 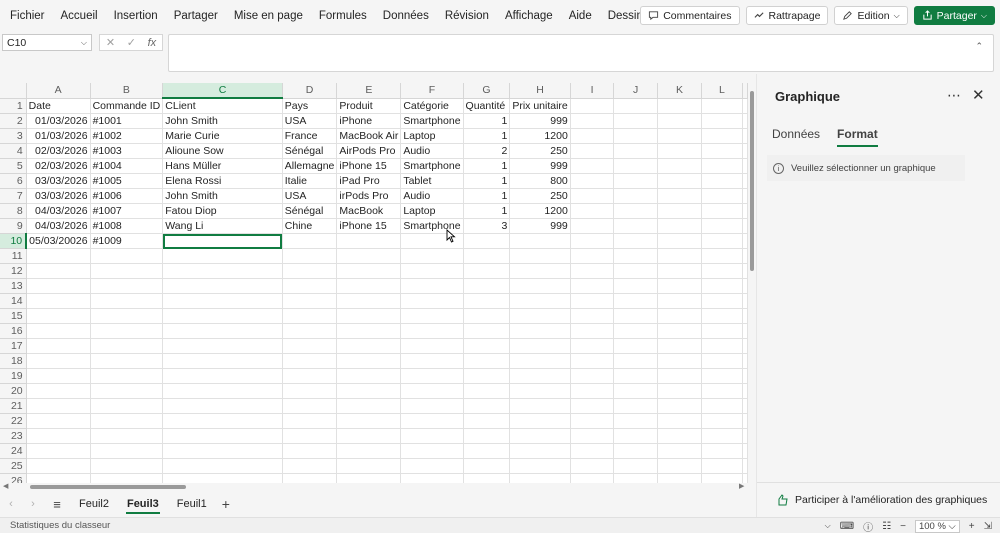 What do you see at coordinates (127, 226) in the screenshot?
I see `cell: #1008` at bounding box center [127, 226].